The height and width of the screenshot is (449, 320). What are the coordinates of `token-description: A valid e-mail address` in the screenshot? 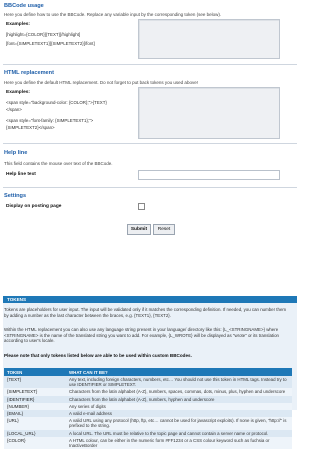 It's located at (179, 414).